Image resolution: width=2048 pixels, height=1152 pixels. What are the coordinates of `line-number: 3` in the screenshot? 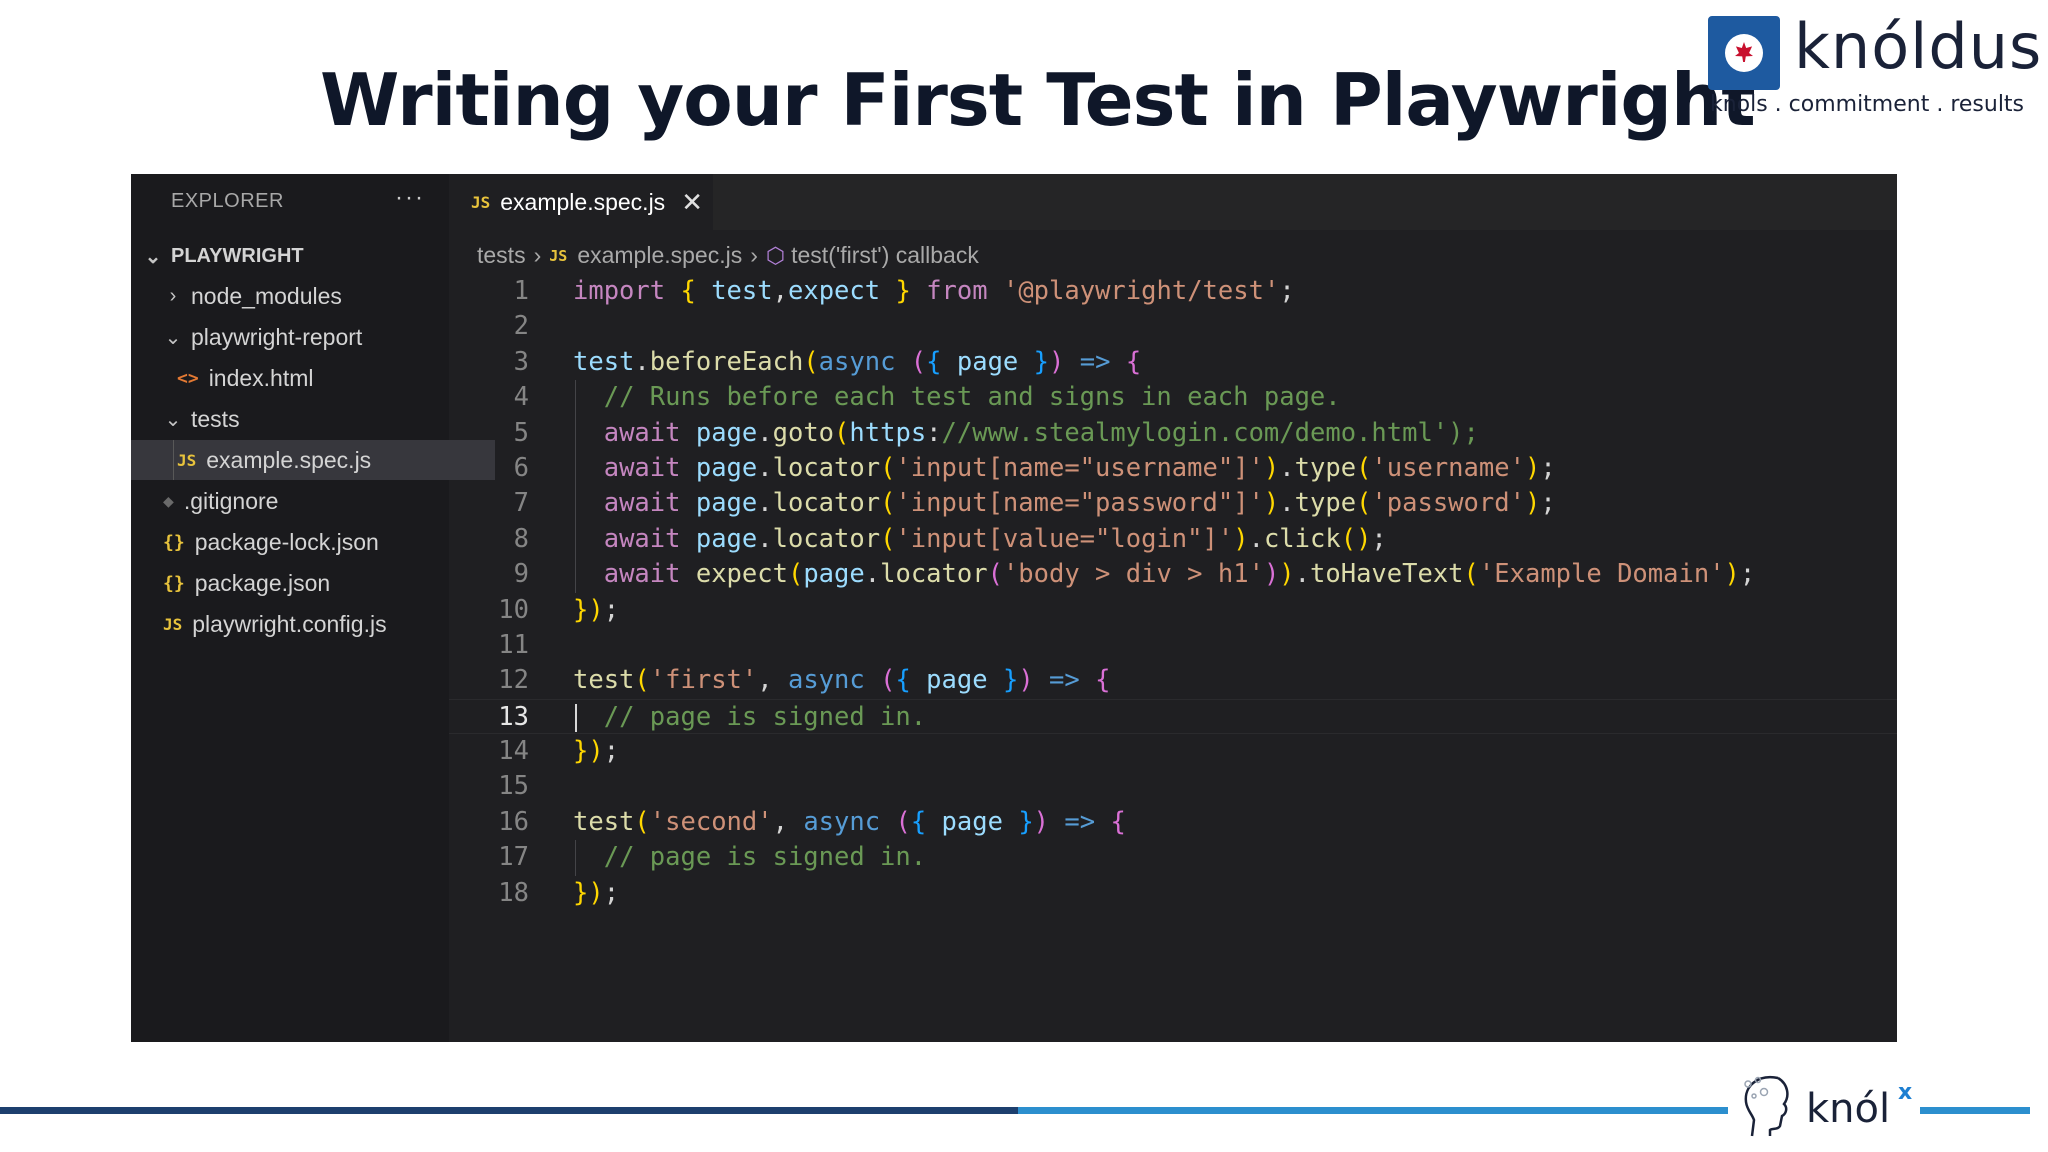 It's located at (521, 361).